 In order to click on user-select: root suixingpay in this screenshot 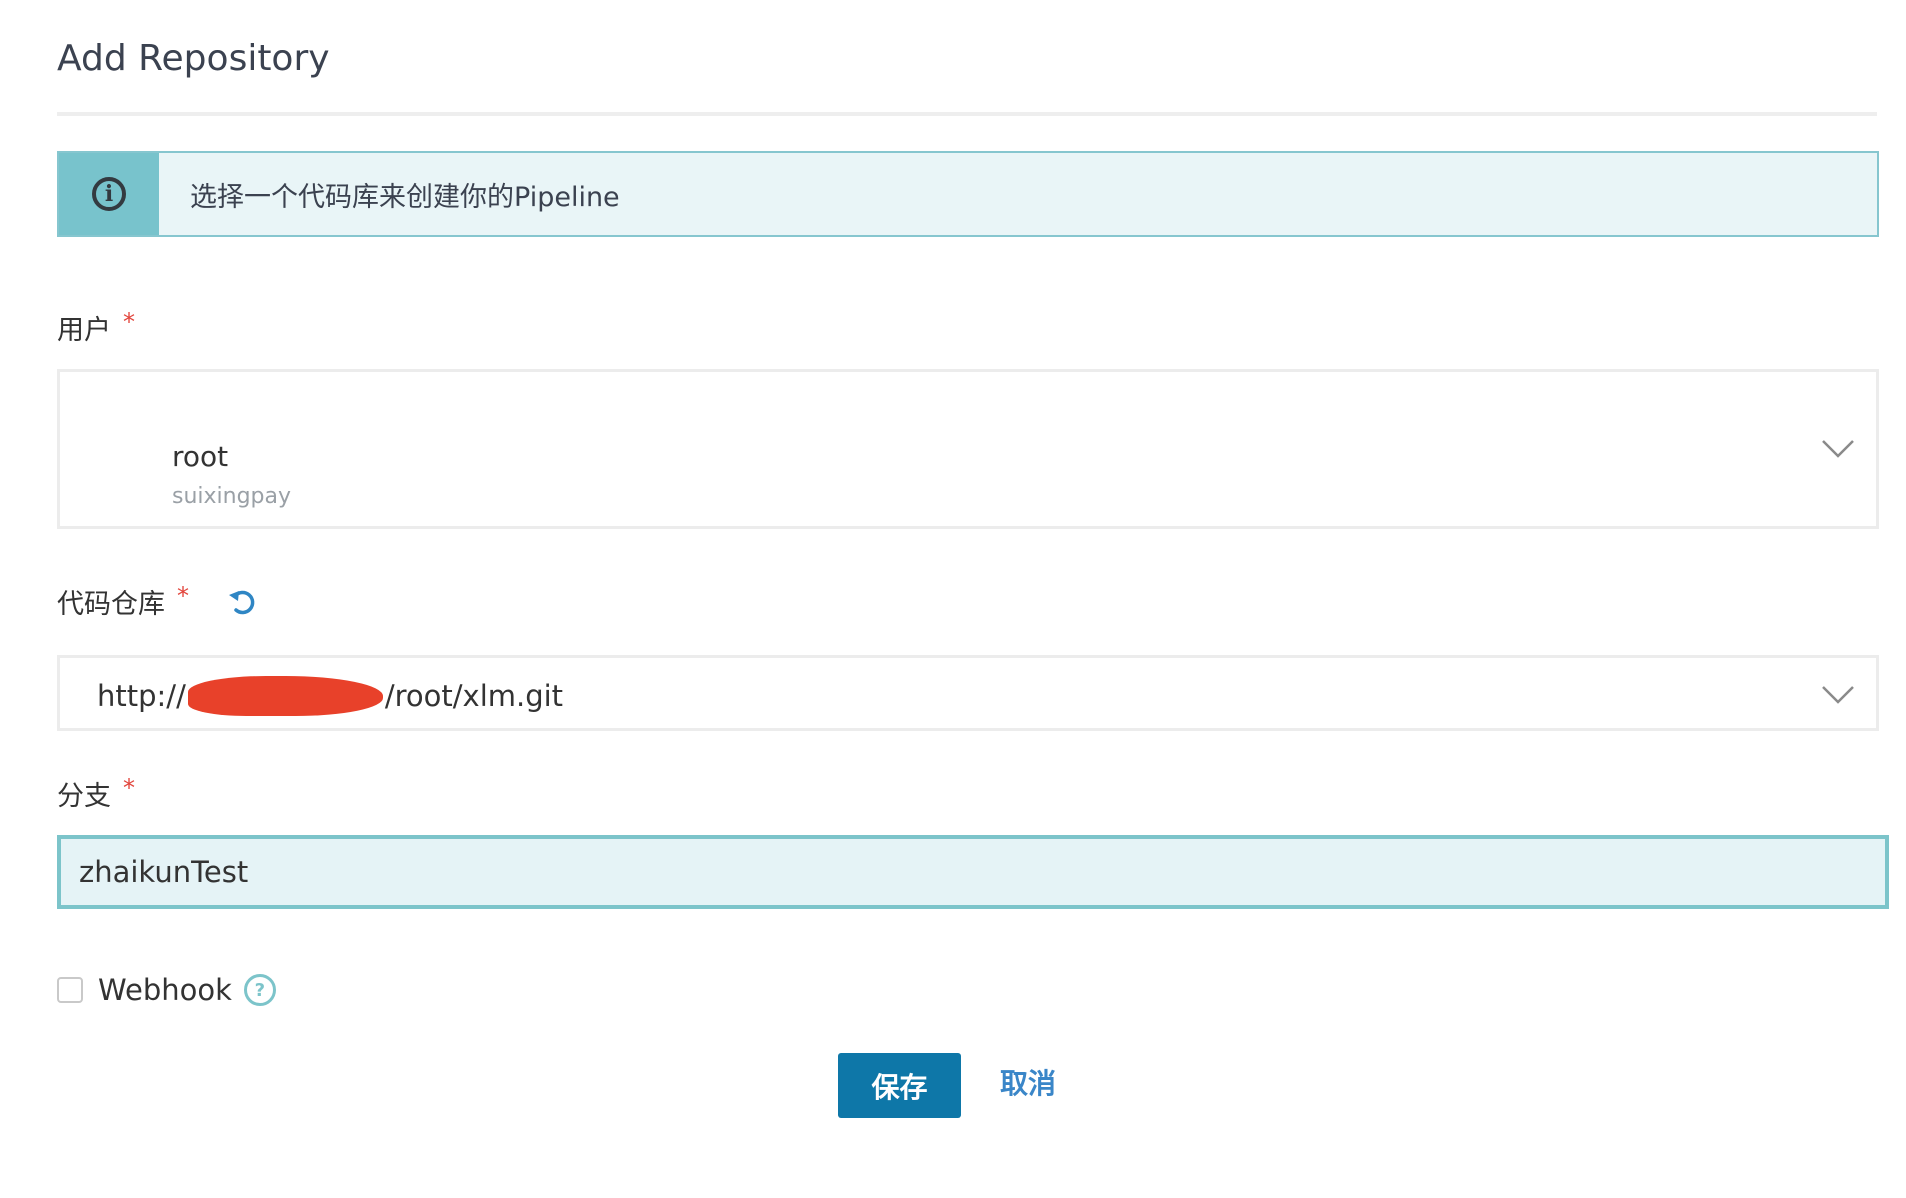, I will do `click(968, 449)`.